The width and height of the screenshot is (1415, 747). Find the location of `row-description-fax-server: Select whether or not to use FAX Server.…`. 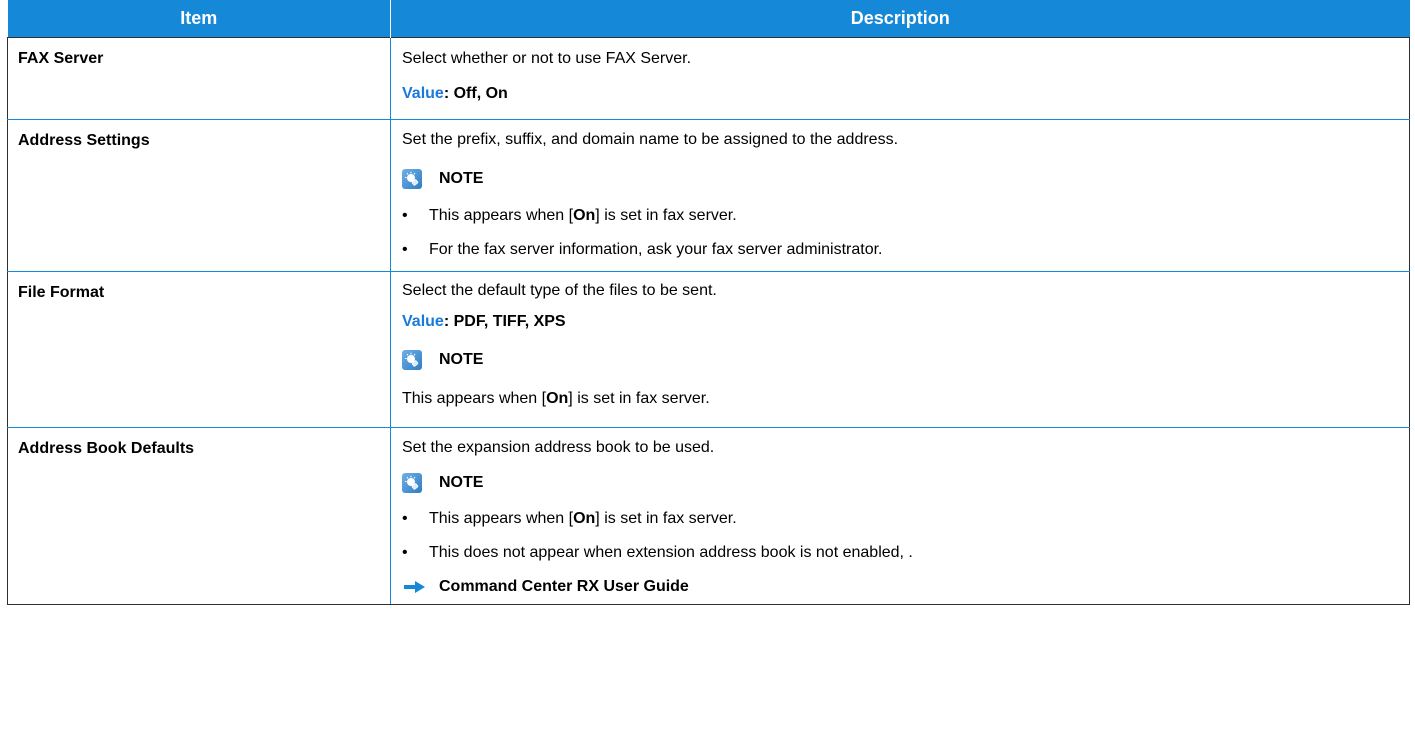

row-description-fax-server: Select whether or not to use FAX Server.… is located at coordinates (900, 78).